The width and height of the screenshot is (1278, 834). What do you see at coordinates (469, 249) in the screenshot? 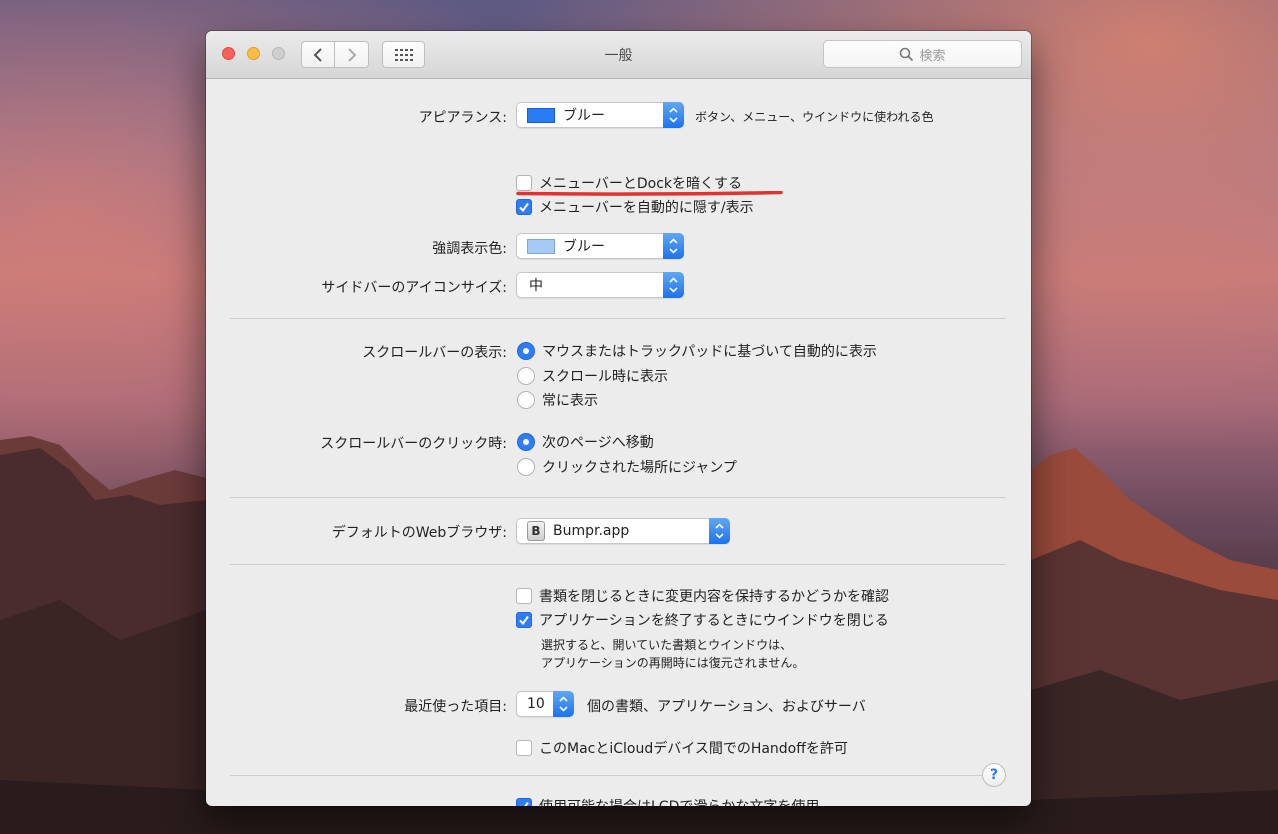
I see `highlight-color-label: 強調表示色:` at bounding box center [469, 249].